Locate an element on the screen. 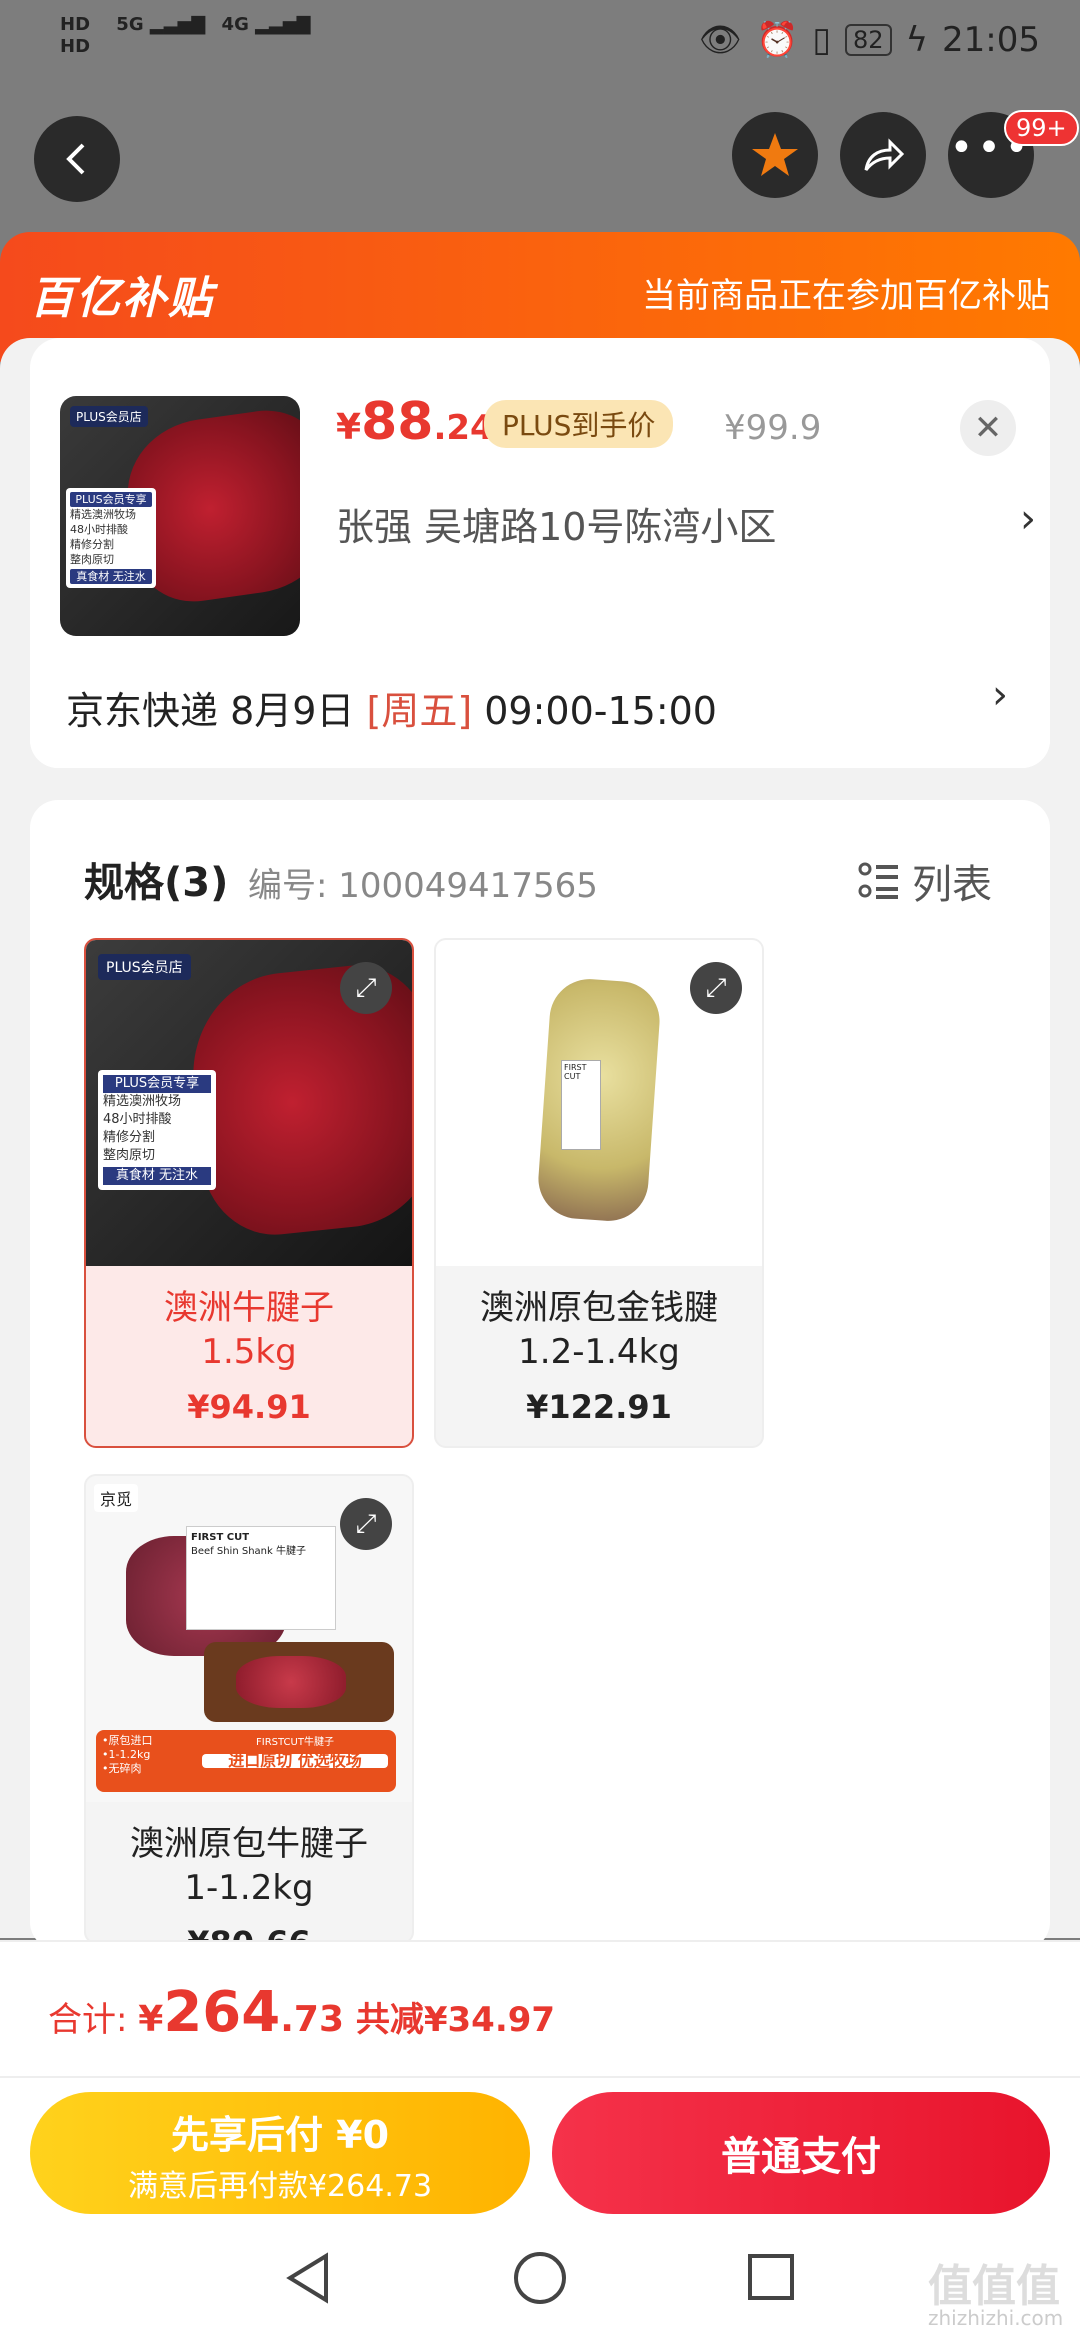 The width and height of the screenshot is (1080, 2340). nav-home-icon is located at coordinates (540, 2278).